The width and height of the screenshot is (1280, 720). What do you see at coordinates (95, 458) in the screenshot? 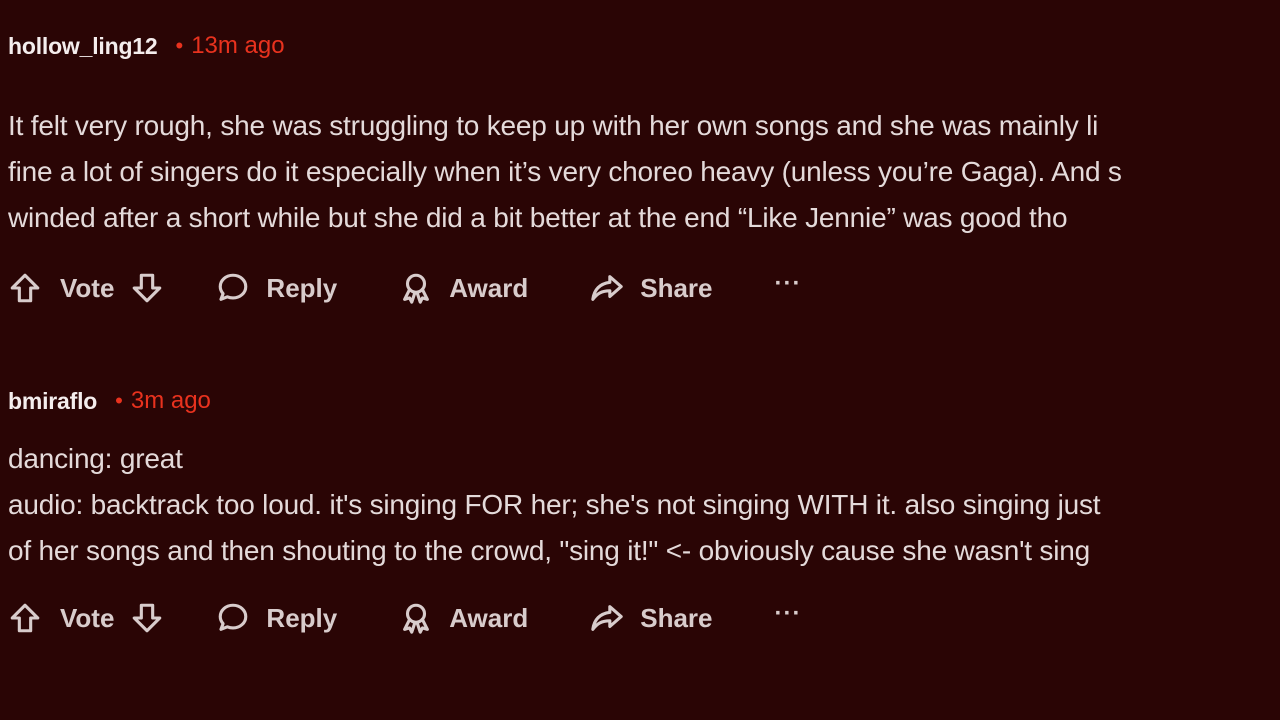
I see `comment-line: dancing: great` at bounding box center [95, 458].